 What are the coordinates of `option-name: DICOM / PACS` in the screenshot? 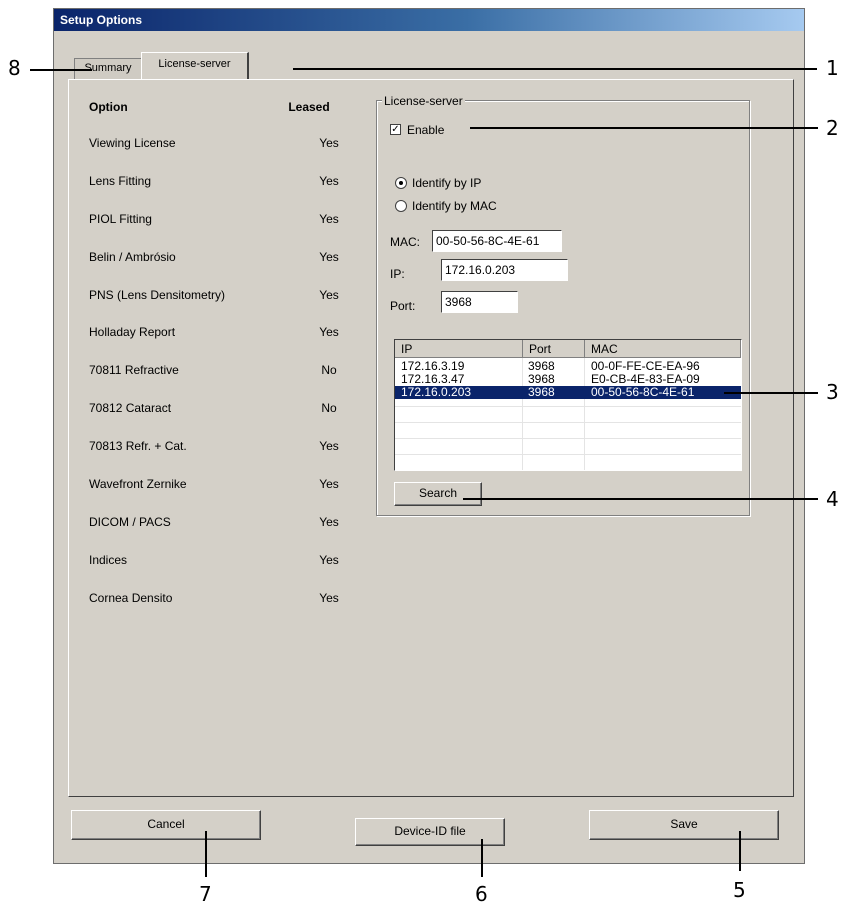 It's located at (130, 522).